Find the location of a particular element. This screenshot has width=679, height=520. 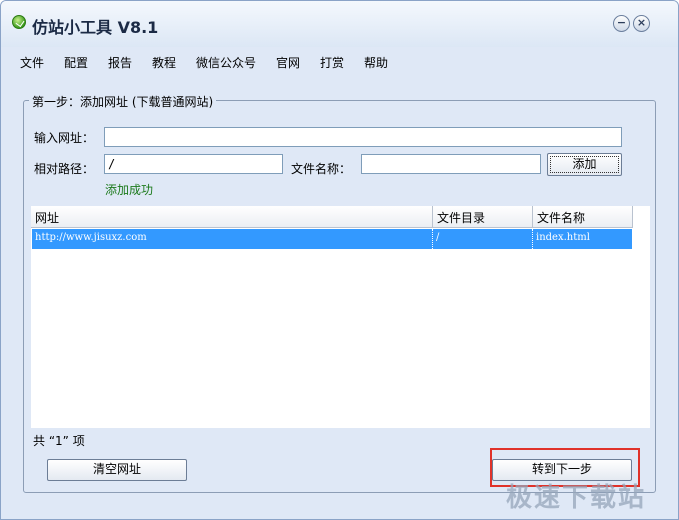

menu-tutorial: 教程 is located at coordinates (164, 62).